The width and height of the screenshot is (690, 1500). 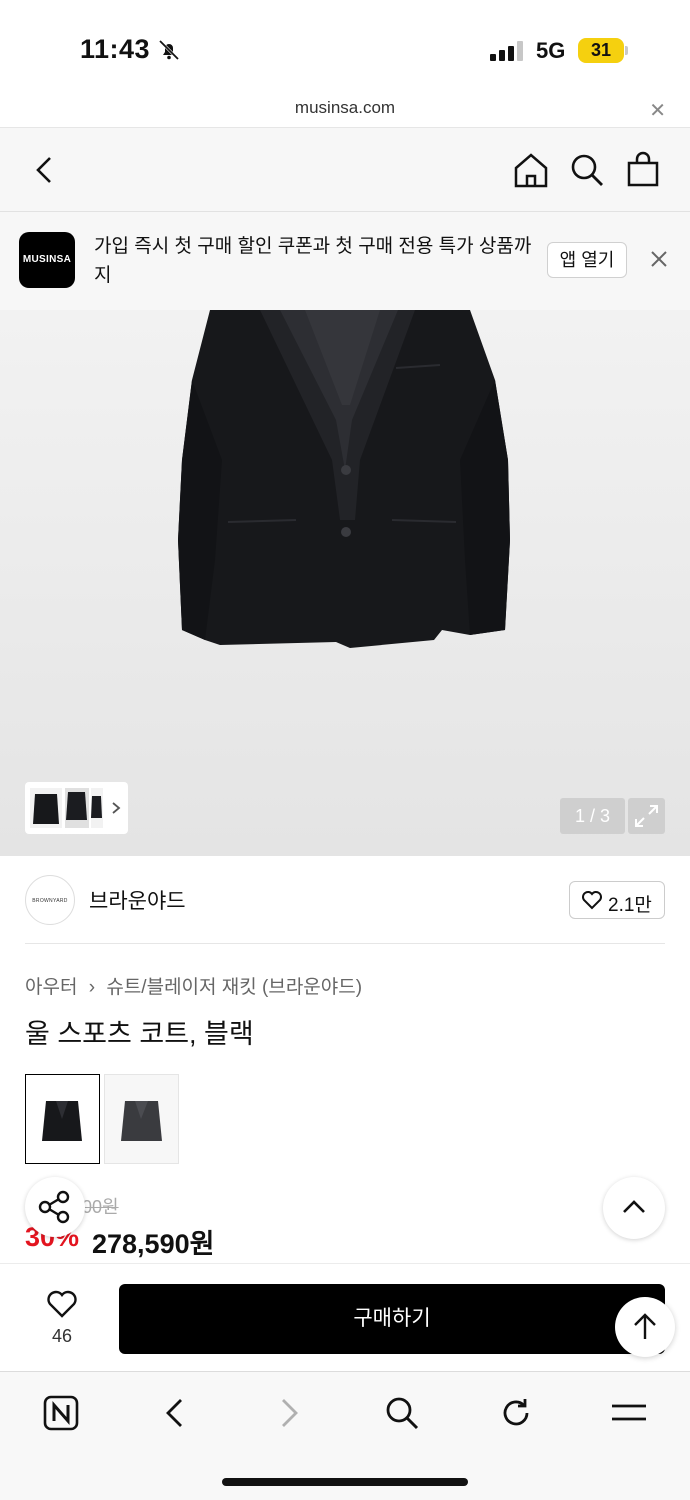 What do you see at coordinates (646, 816) in the screenshot?
I see `expand-icon` at bounding box center [646, 816].